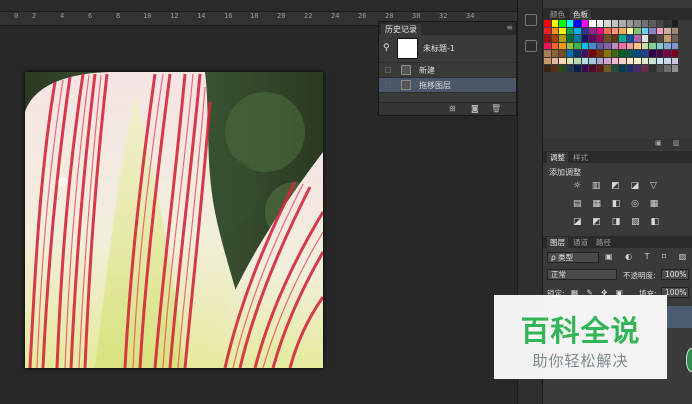  I want to click on trash-icon: ▥, so click(676, 143).